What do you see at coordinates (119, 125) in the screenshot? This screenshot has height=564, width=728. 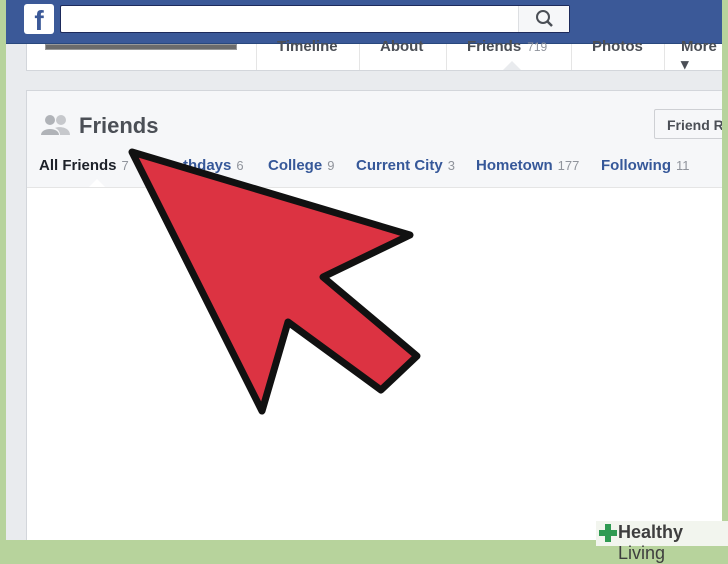 I see `friends-title: Friends` at bounding box center [119, 125].